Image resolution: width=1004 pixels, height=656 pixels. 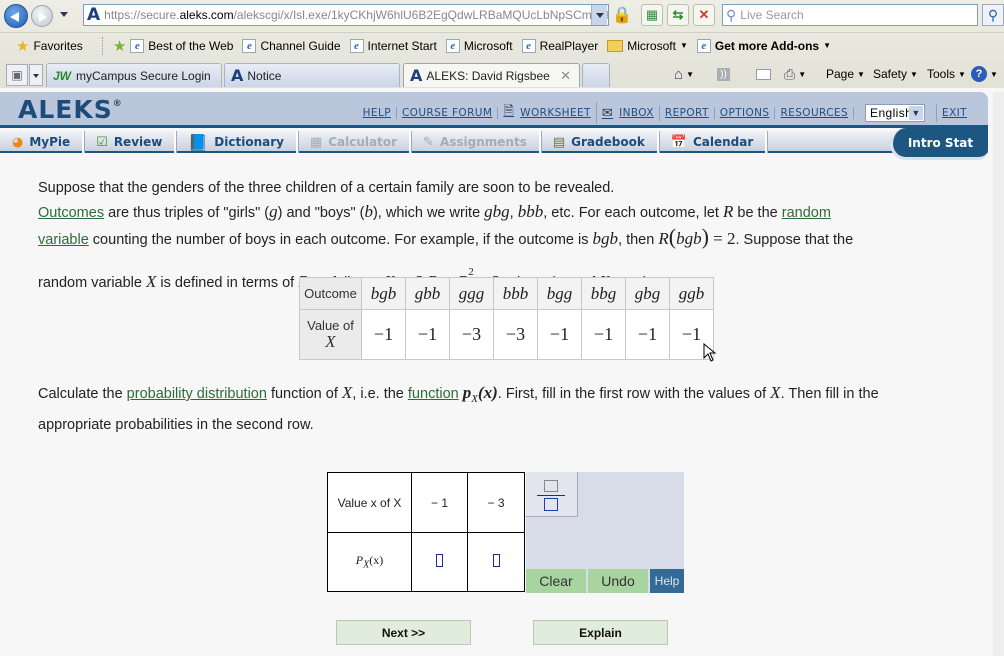 I want to click on search-go-button: ⚲, so click(x=993, y=15).